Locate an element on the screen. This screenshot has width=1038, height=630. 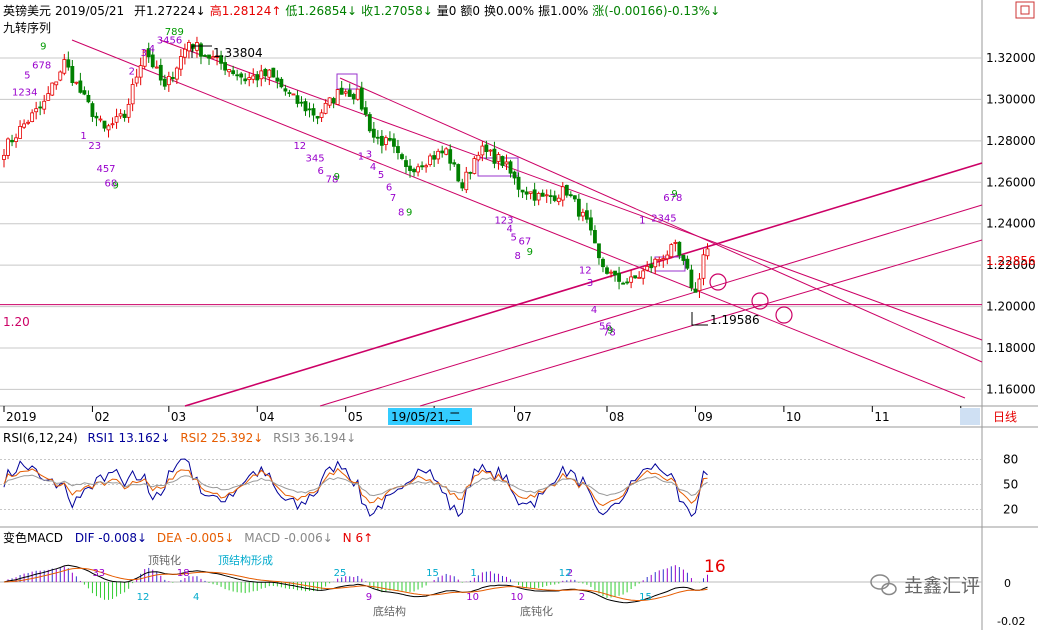
nine-count-label: 345 is located at coordinates (315, 159).